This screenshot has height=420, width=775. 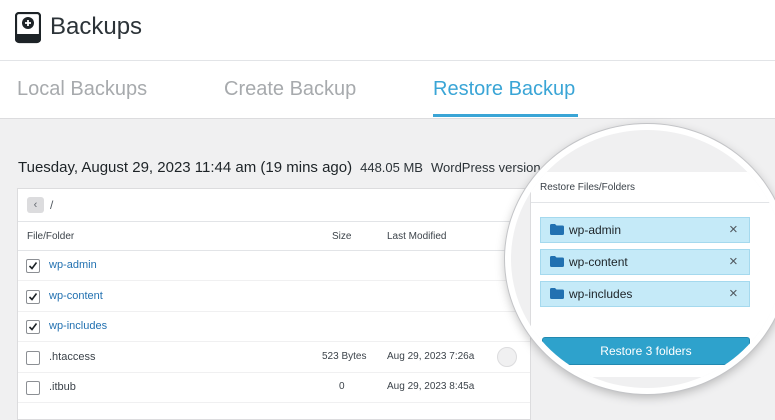 I want to click on table-row: .htaccess 523 Bytes Aug 29, 2023 7:26a, so click(x=274, y=357).